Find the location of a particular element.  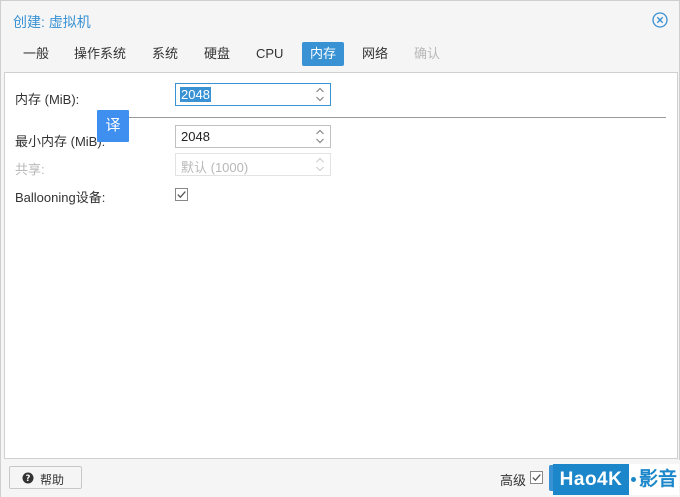

memory-value: 2048 is located at coordinates (195, 94).